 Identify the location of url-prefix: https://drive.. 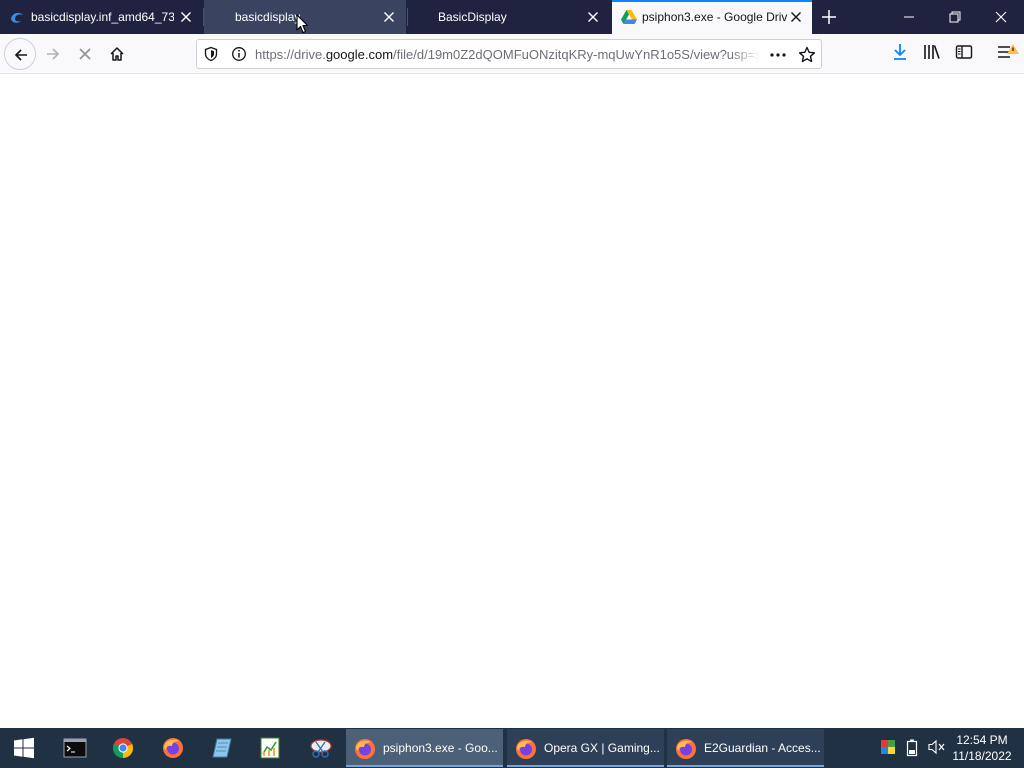
(290, 54).